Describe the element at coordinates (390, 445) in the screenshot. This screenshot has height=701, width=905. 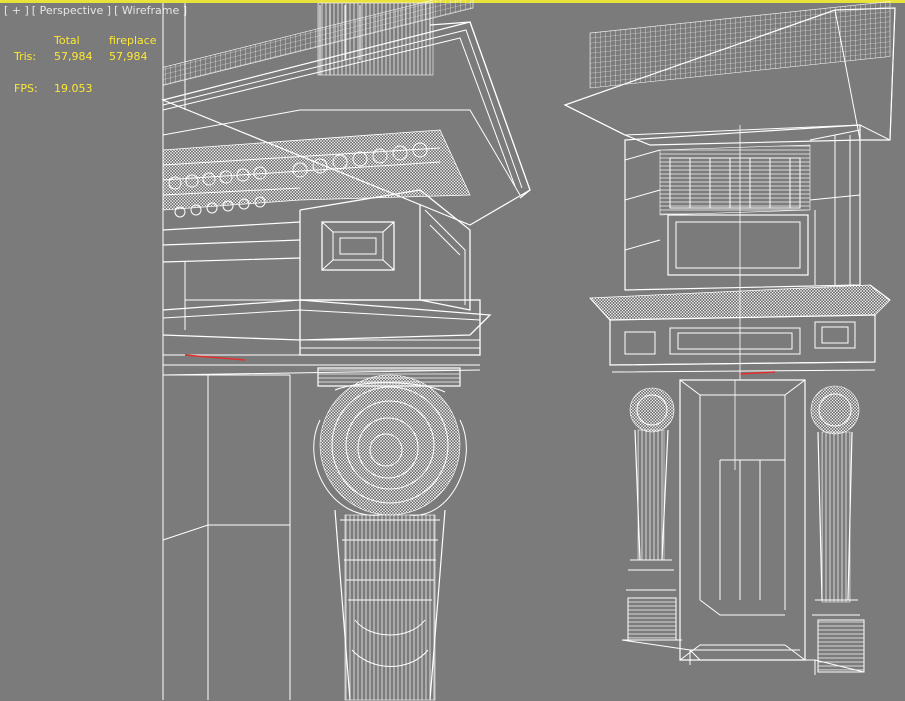
I see `capital-scroll-ornament` at that location.